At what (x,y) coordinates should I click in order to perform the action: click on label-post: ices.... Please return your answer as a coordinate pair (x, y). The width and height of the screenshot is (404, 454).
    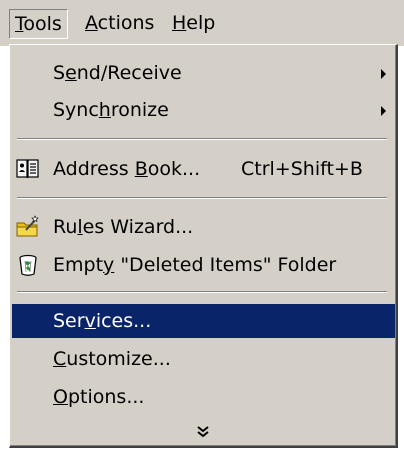
    Looking at the image, I should click on (123, 321).